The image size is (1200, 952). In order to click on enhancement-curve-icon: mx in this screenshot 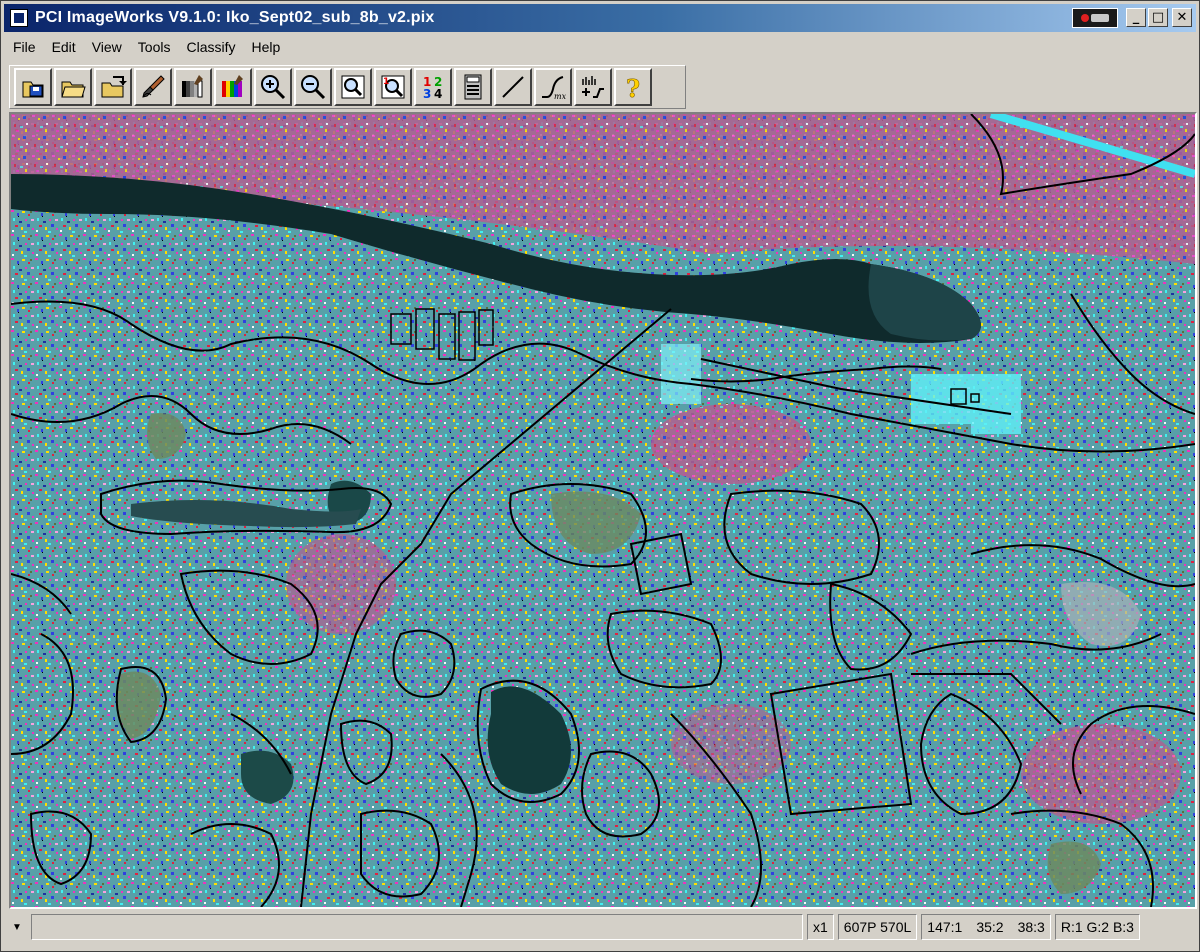, I will do `click(554, 88)`.